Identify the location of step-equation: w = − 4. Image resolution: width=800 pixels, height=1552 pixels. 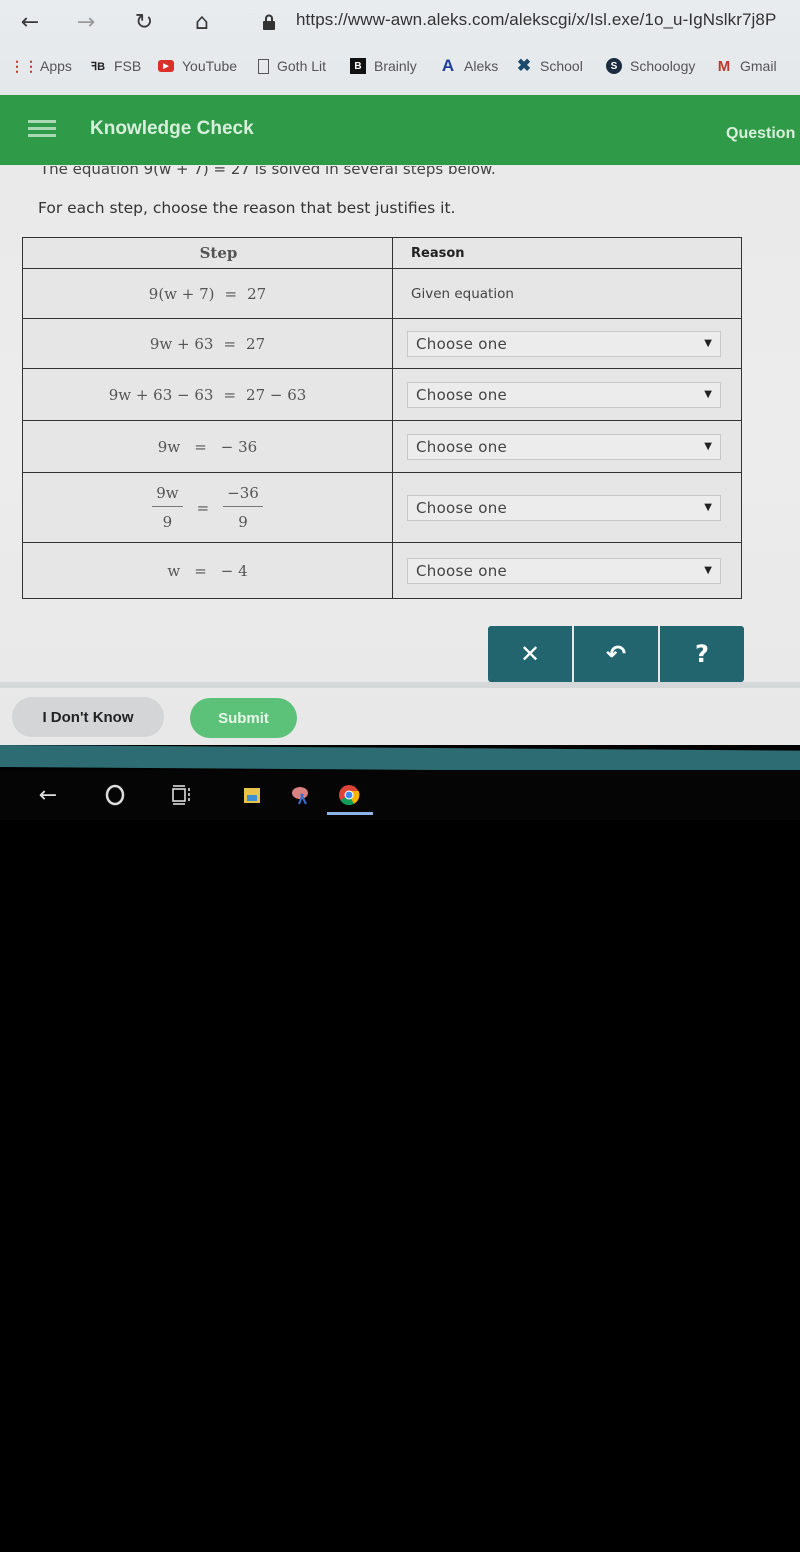
(208, 570).